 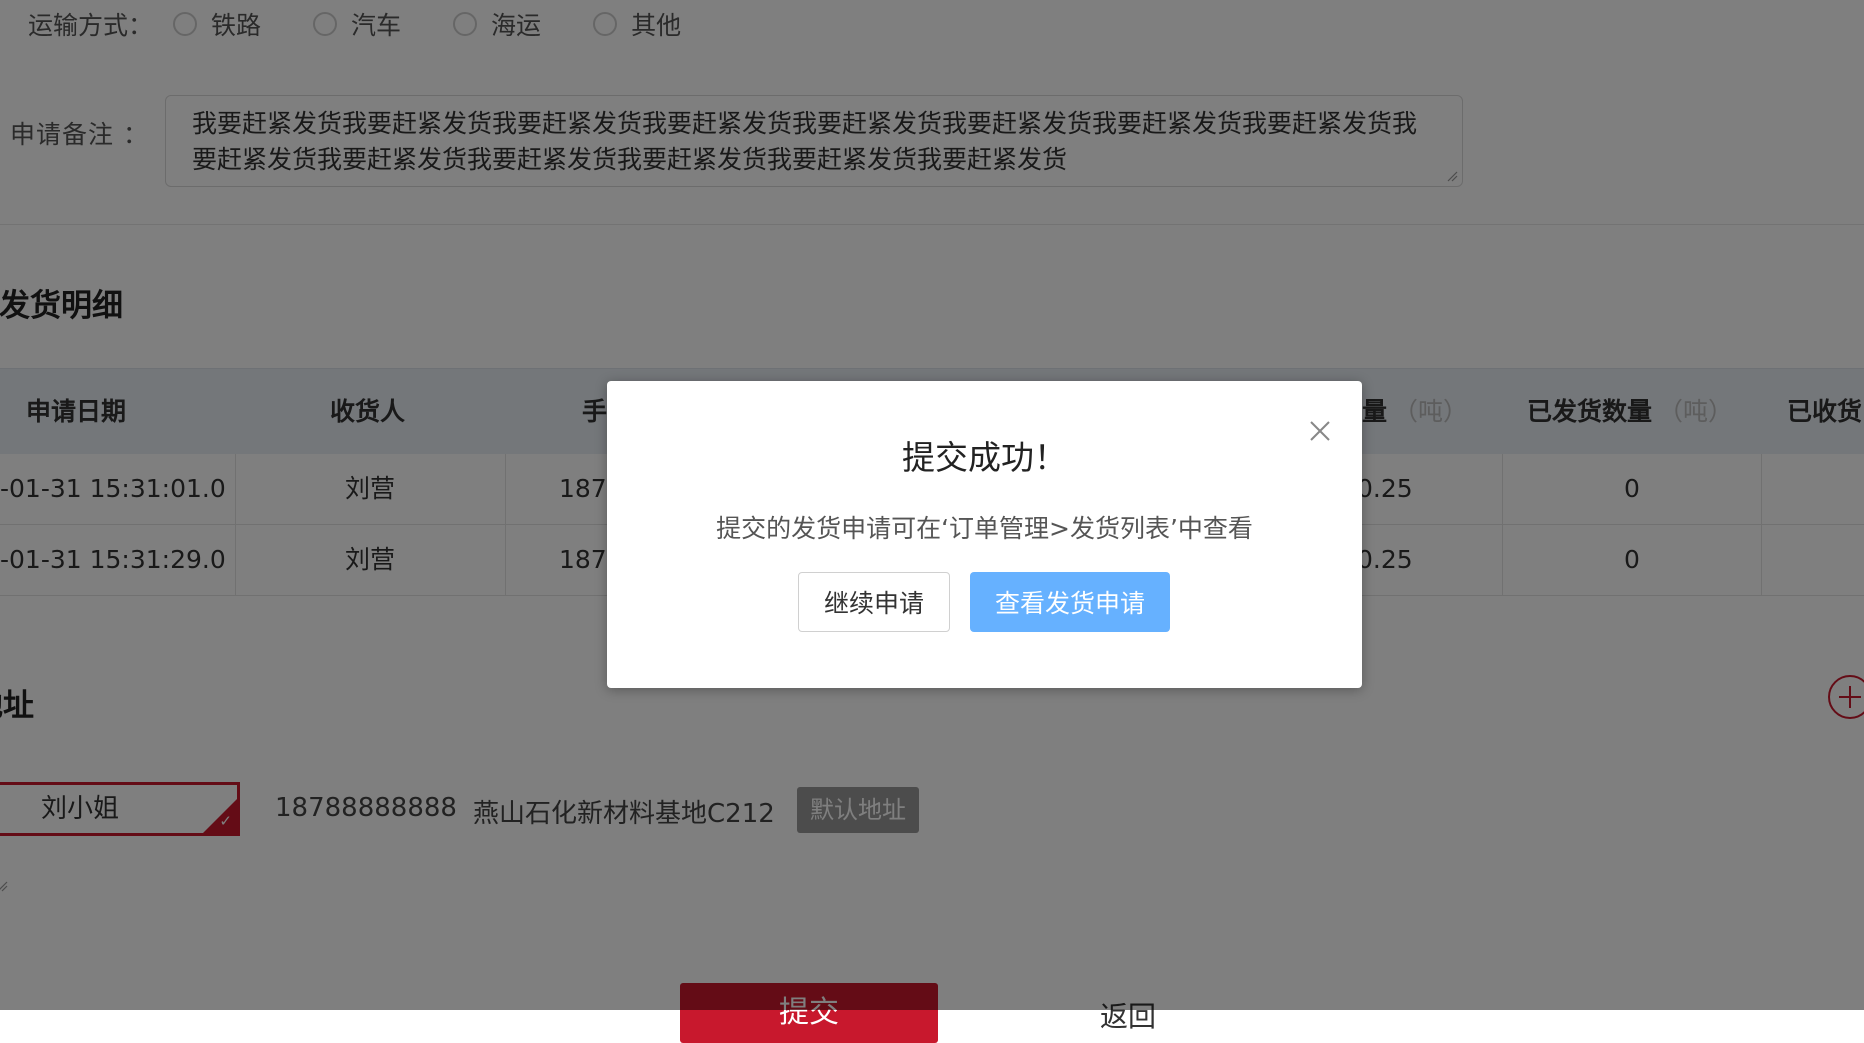 I want to click on dialog-message: 提交的发货申请可在‘订单管理>发货列表’中查看, so click(x=984, y=528).